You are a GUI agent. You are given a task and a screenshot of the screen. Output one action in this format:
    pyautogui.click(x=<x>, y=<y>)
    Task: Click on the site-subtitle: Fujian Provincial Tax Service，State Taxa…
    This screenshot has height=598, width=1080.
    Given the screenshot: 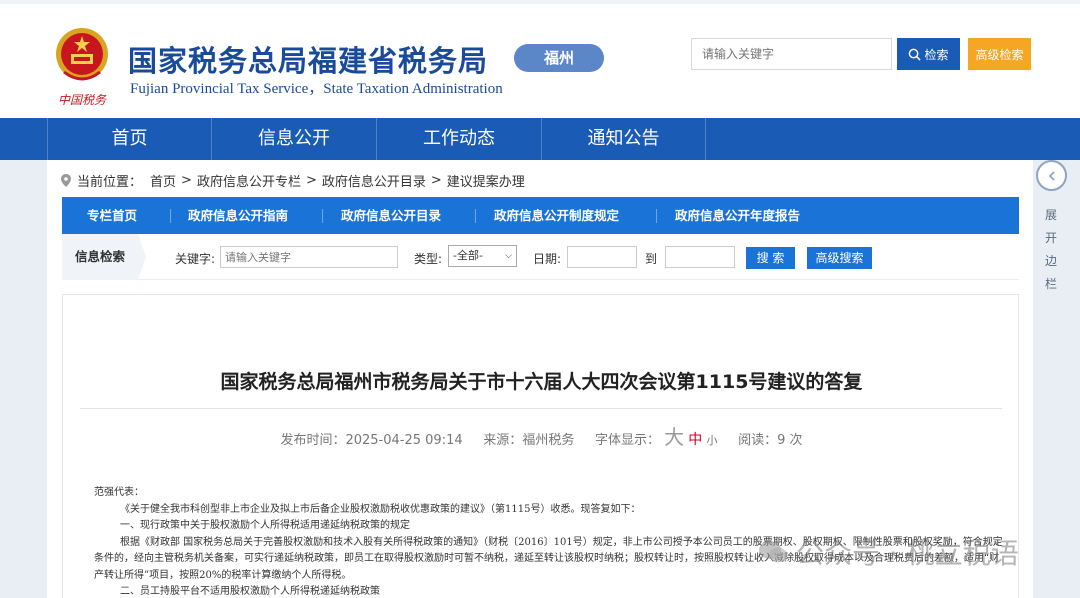 What is the action you would take?
    pyautogui.click(x=316, y=89)
    